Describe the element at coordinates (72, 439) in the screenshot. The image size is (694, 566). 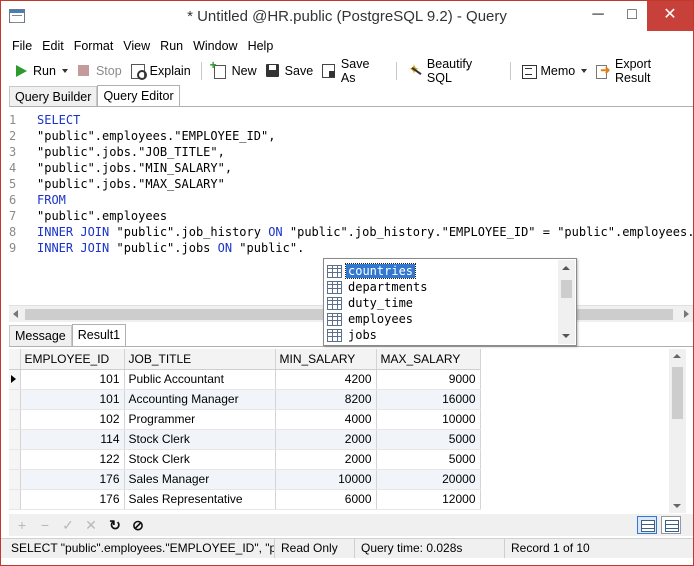
I see `cell-employee-id: 114` at that location.